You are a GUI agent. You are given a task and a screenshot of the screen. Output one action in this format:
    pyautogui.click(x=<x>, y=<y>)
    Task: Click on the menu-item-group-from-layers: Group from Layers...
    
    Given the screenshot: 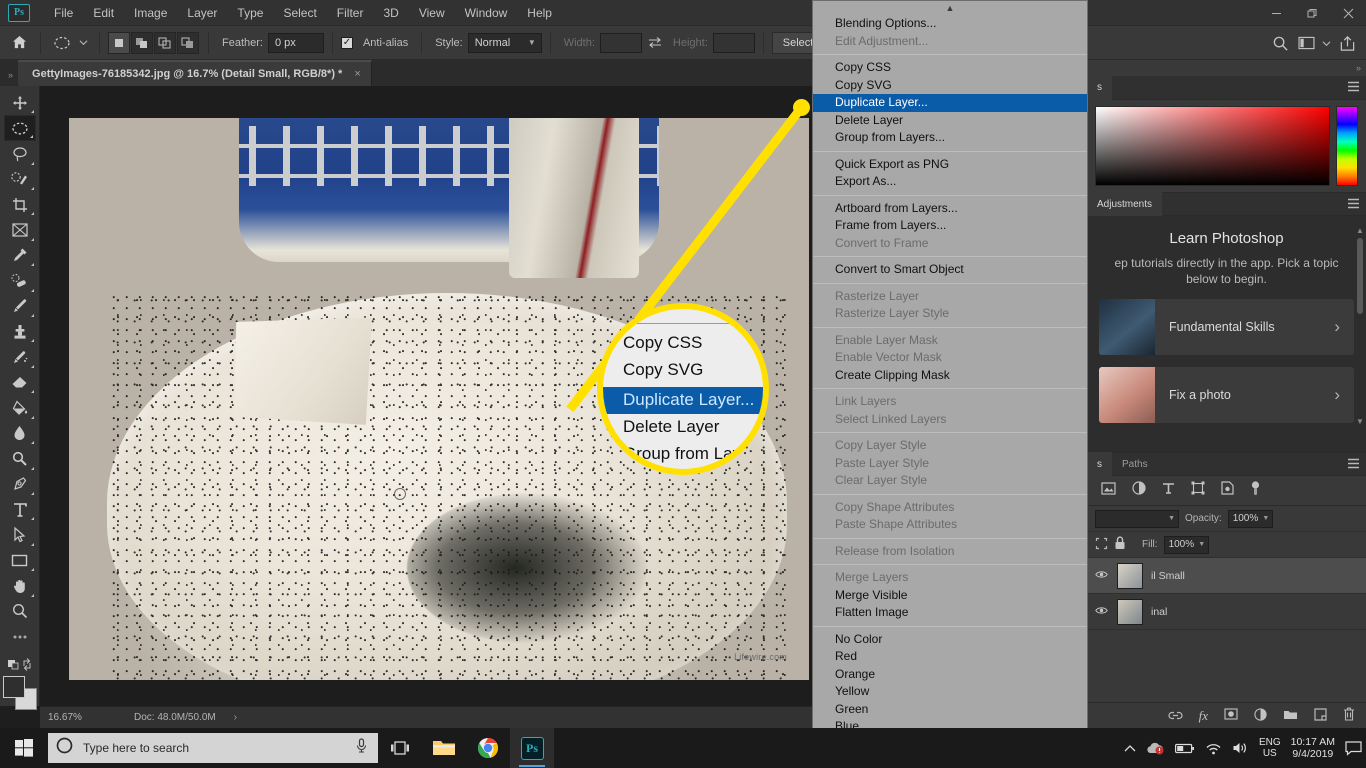 What is the action you would take?
    pyautogui.click(x=950, y=138)
    